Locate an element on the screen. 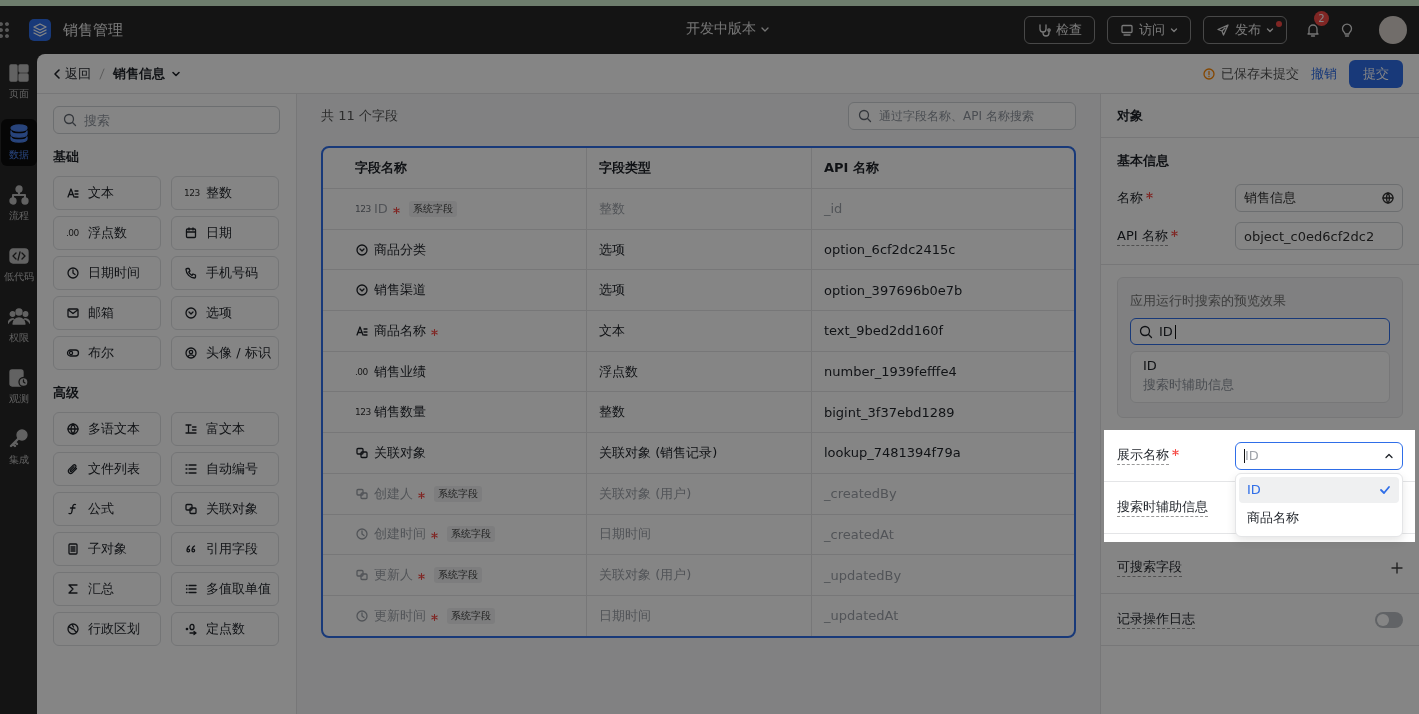 This screenshot has width=1419, height=714. nav-item: 集成 is located at coordinates (18, 447).